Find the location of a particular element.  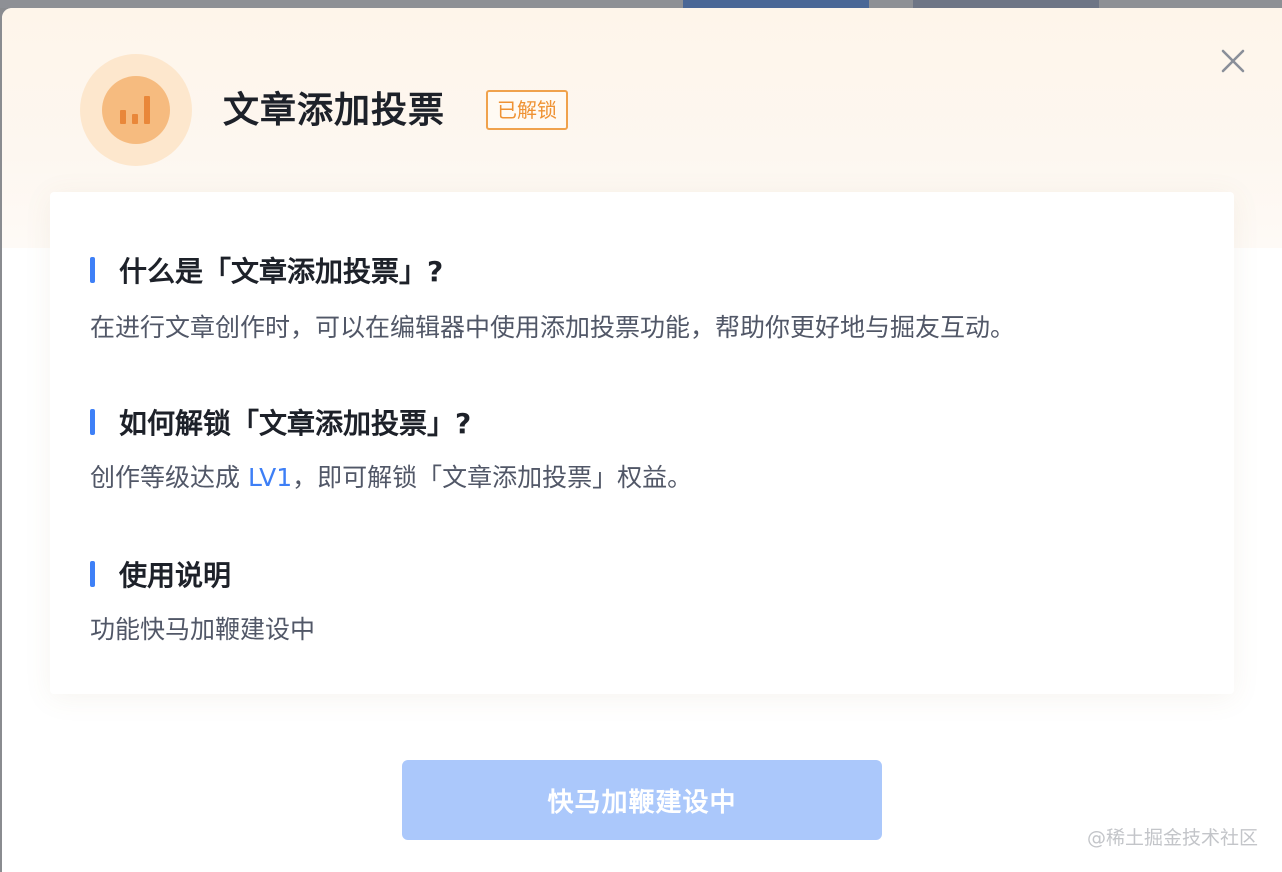

watermark: @稀土掘金技术社区 is located at coordinates (1172, 838).